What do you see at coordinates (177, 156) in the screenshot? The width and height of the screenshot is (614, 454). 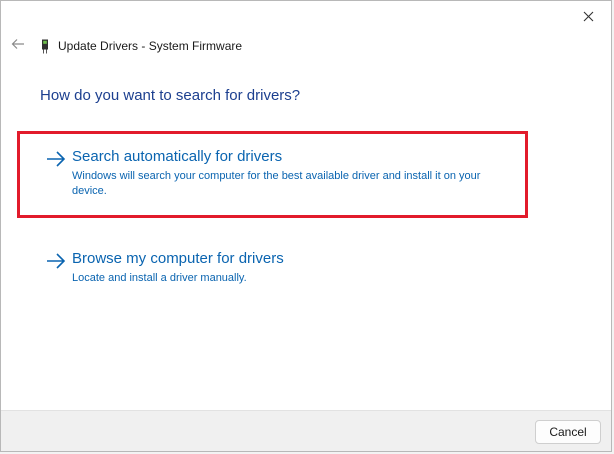 I see `option-title: Search automatically for drivers` at bounding box center [177, 156].